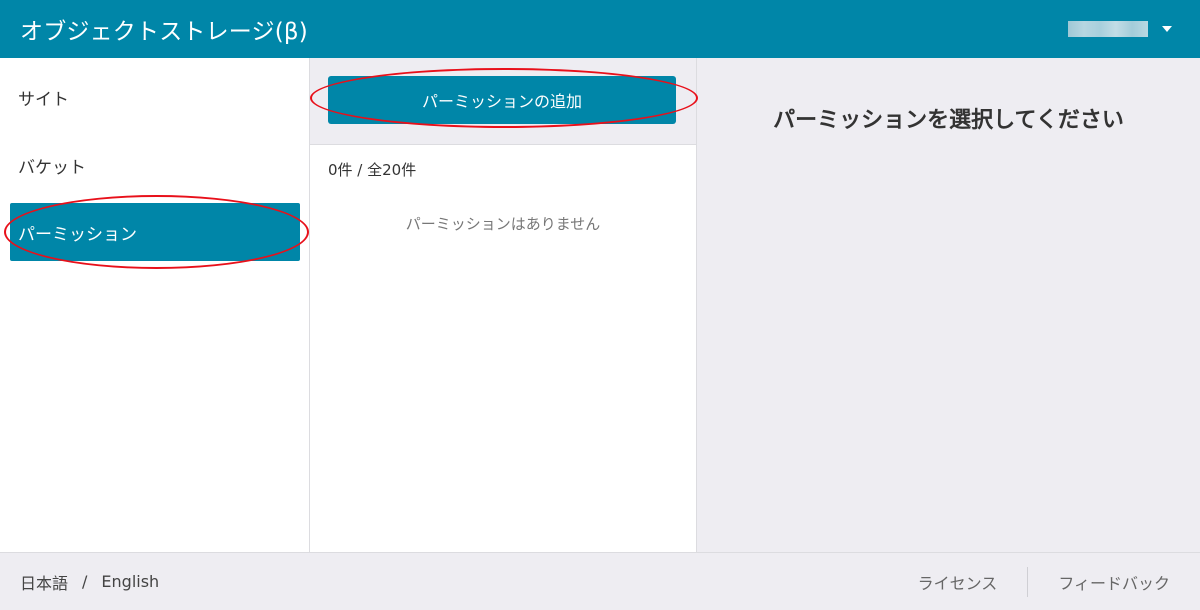 This screenshot has width=1200, height=610. I want to click on user-name-redacted, so click(1108, 29).